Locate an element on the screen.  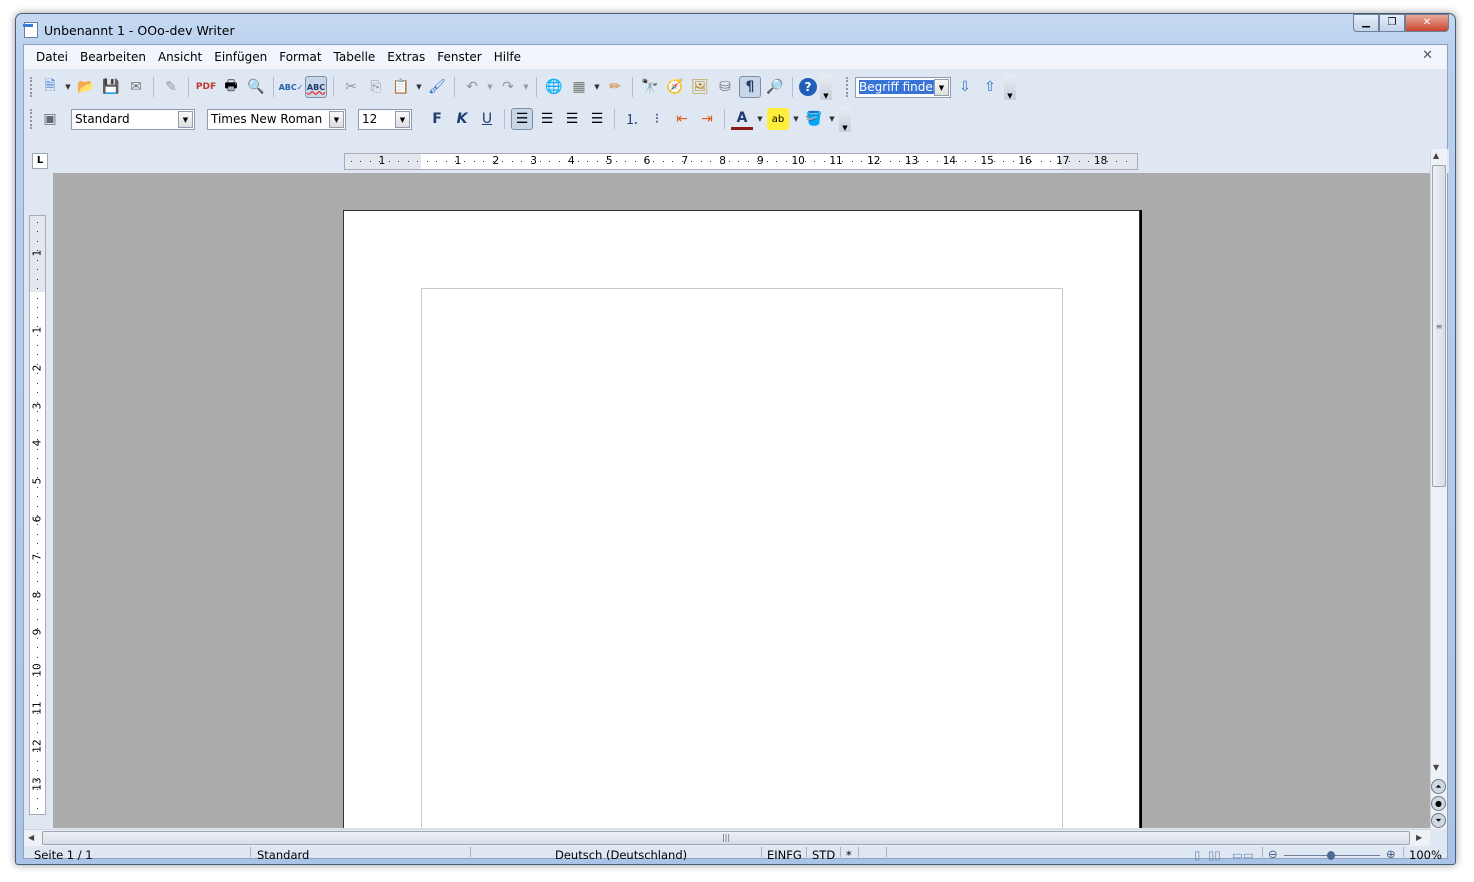
open-icon: 📂 is located at coordinates (86, 87).